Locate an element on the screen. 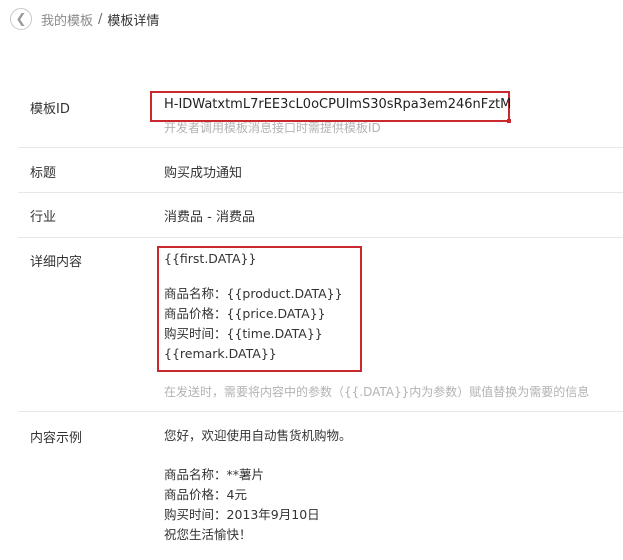 This screenshot has height=560, width=623. example-line: 购买时间：2013年9月10日 is located at coordinates (242, 514).